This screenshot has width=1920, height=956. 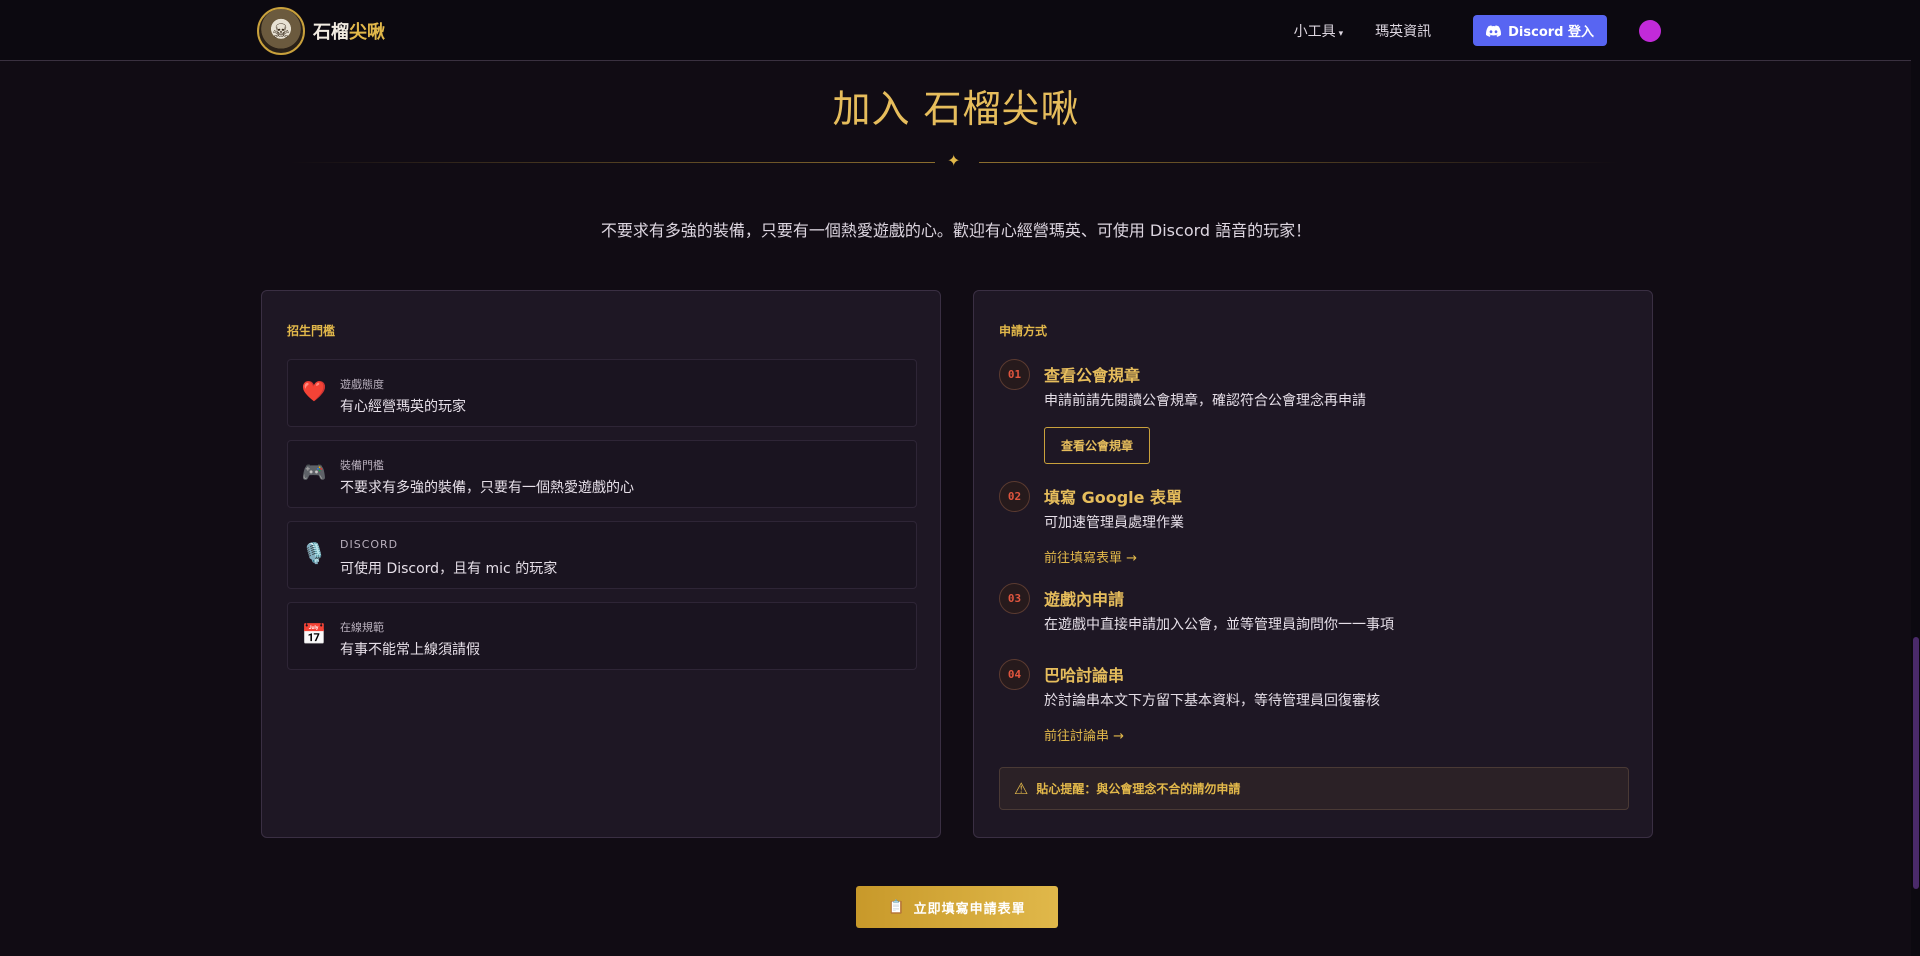 I want to click on apply-form-label: 立即填寫申請表單, so click(x=969, y=909).